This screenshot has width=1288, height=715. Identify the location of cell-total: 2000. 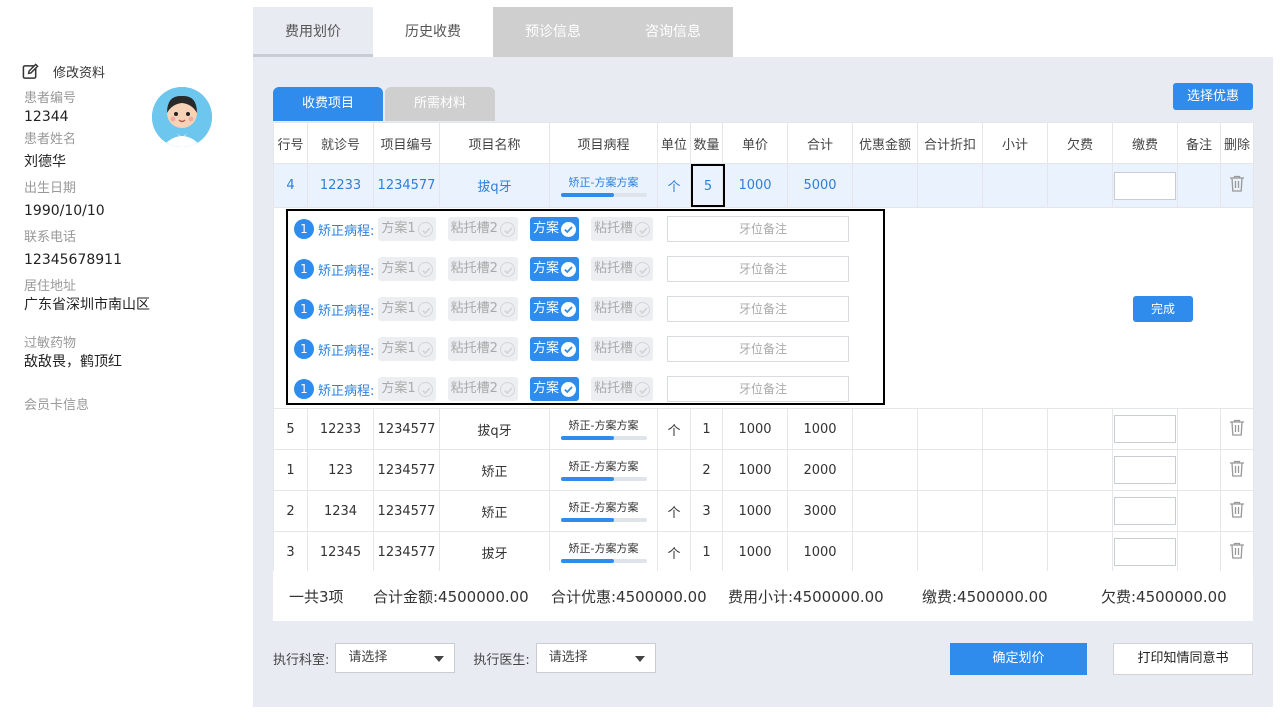
(820, 470).